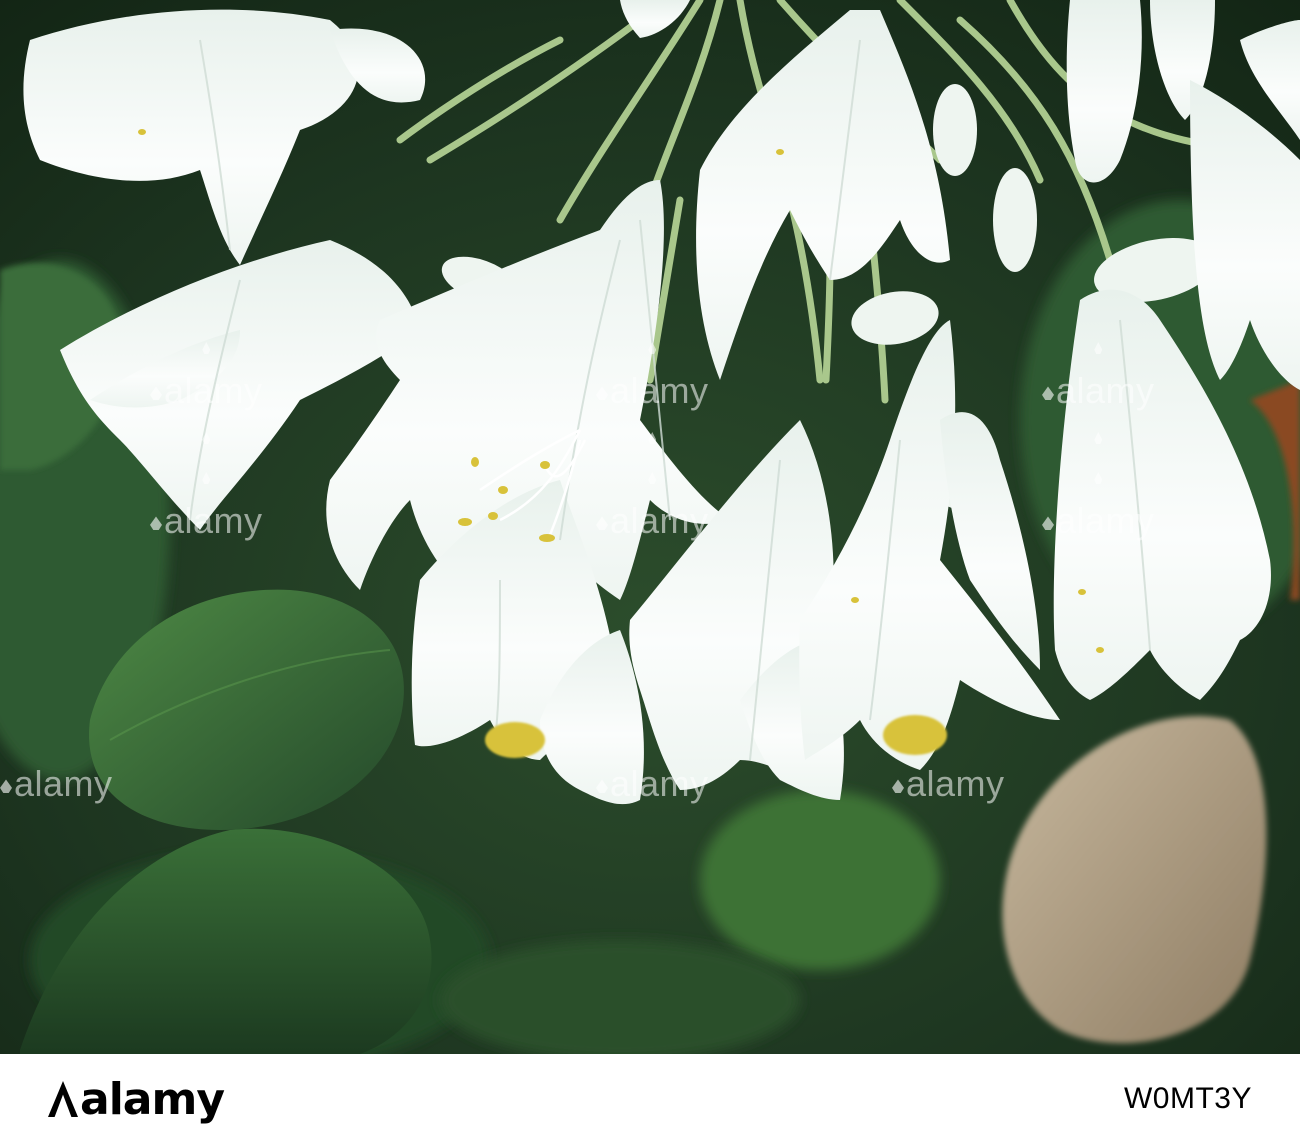  Describe the element at coordinates (650, 1099) in the screenshot. I see `stock-footer: alamy W0MT3Y` at that location.